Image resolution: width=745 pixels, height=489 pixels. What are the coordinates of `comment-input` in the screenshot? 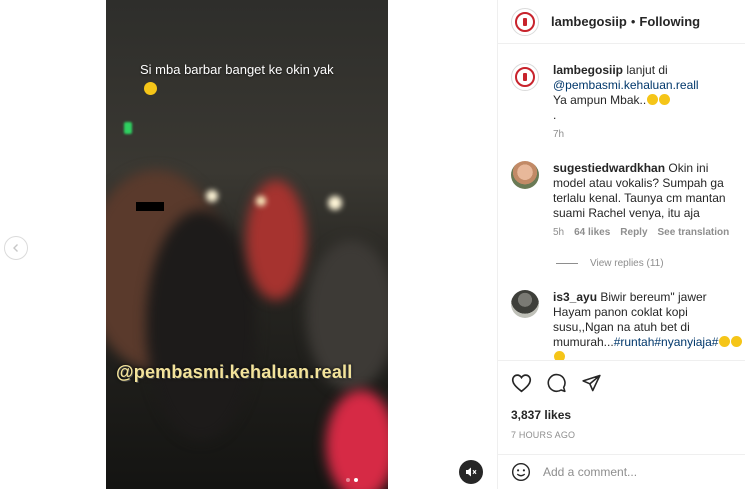 It's located at (633, 472).